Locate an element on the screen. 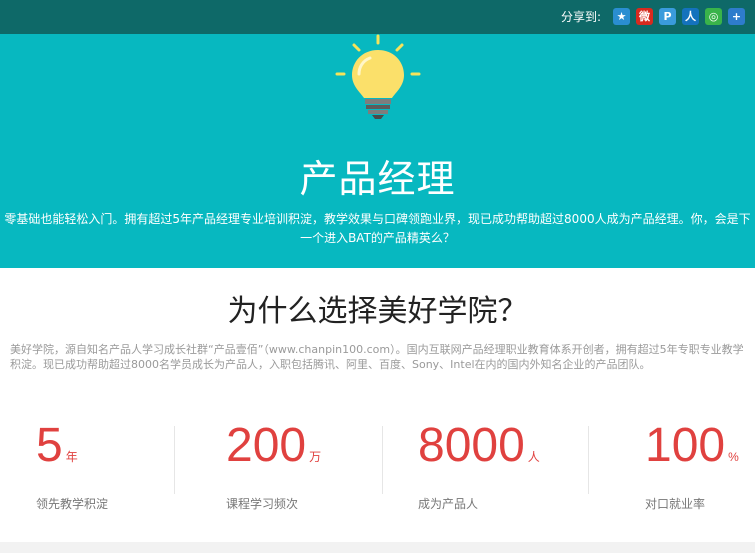  share-bar: 分享到: ★ 微 P 人 ◎ + is located at coordinates (653, 16).